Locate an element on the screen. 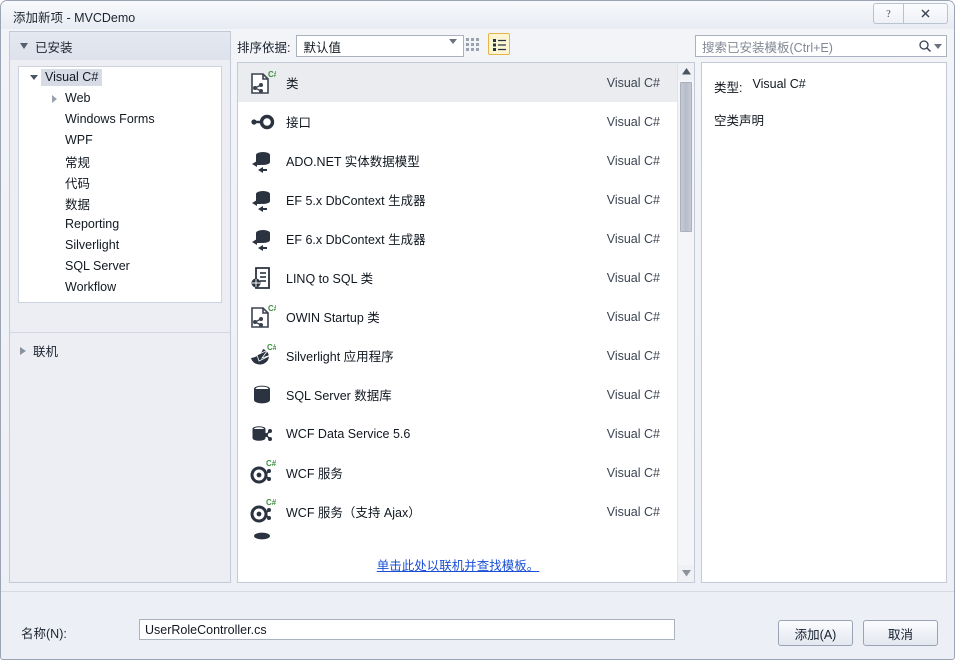 The height and width of the screenshot is (660, 955). question-mark-icon: ? is located at coordinates (888, 14).